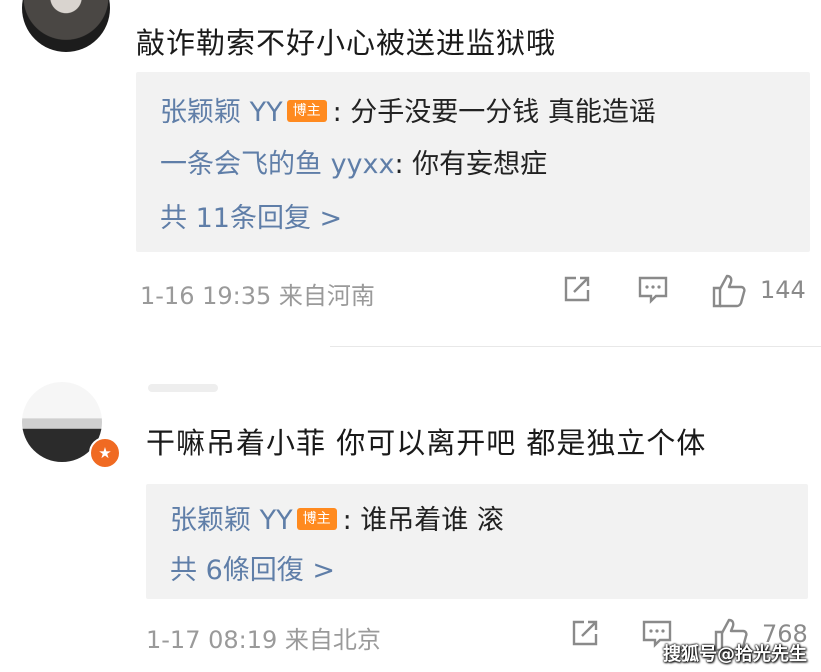 Image resolution: width=821 pixels, height=672 pixels. I want to click on comment-meta: 1-17 08:19 来自北京, so click(263, 637).